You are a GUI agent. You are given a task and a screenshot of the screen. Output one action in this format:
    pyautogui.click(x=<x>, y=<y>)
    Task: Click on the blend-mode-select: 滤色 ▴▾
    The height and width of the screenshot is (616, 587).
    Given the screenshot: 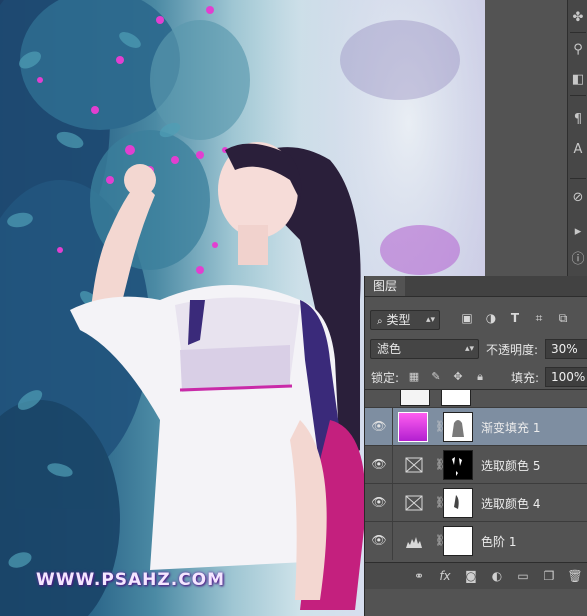 What is the action you would take?
    pyautogui.click(x=424, y=349)
    